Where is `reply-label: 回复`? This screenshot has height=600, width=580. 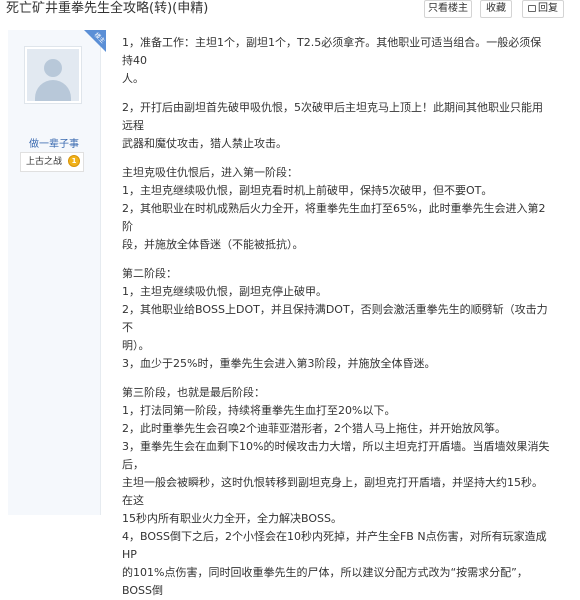 reply-label: 回复 is located at coordinates (548, 8).